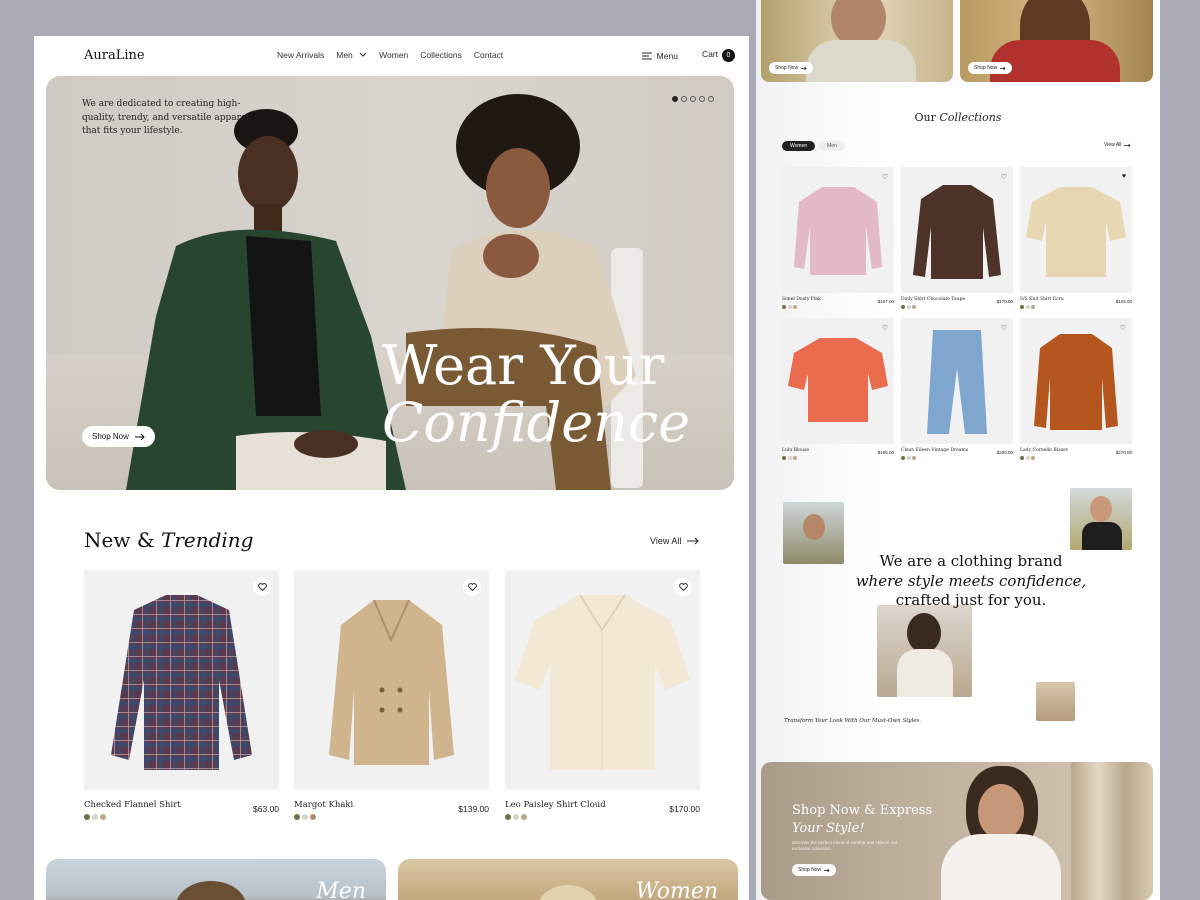  Describe the element at coordinates (1124, 176) in the screenshot. I see `heart-icon: ♥` at that location.